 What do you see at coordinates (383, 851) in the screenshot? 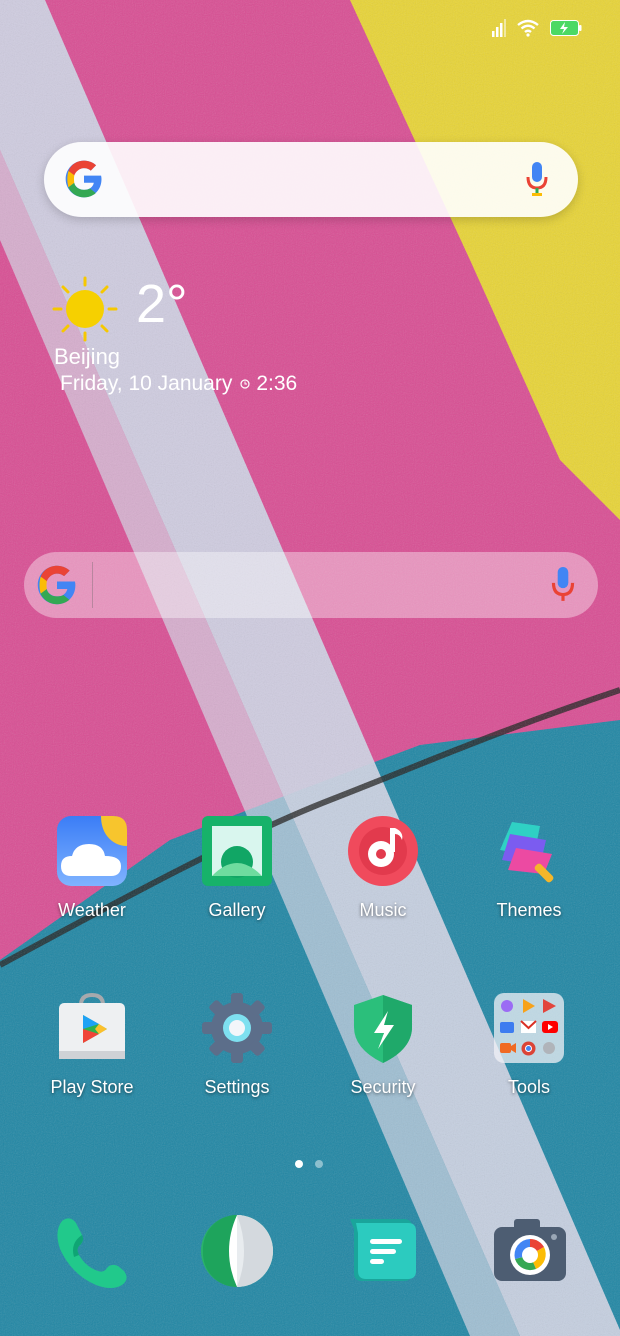
I see `music-app-icon` at bounding box center [383, 851].